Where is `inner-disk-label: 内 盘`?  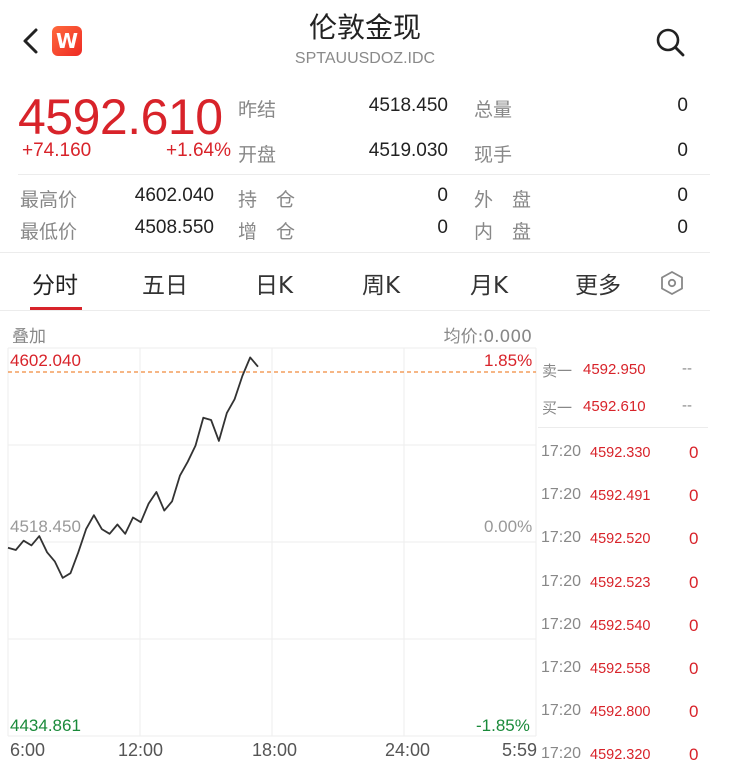
inner-disk-label: 内 盘 is located at coordinates (503, 232).